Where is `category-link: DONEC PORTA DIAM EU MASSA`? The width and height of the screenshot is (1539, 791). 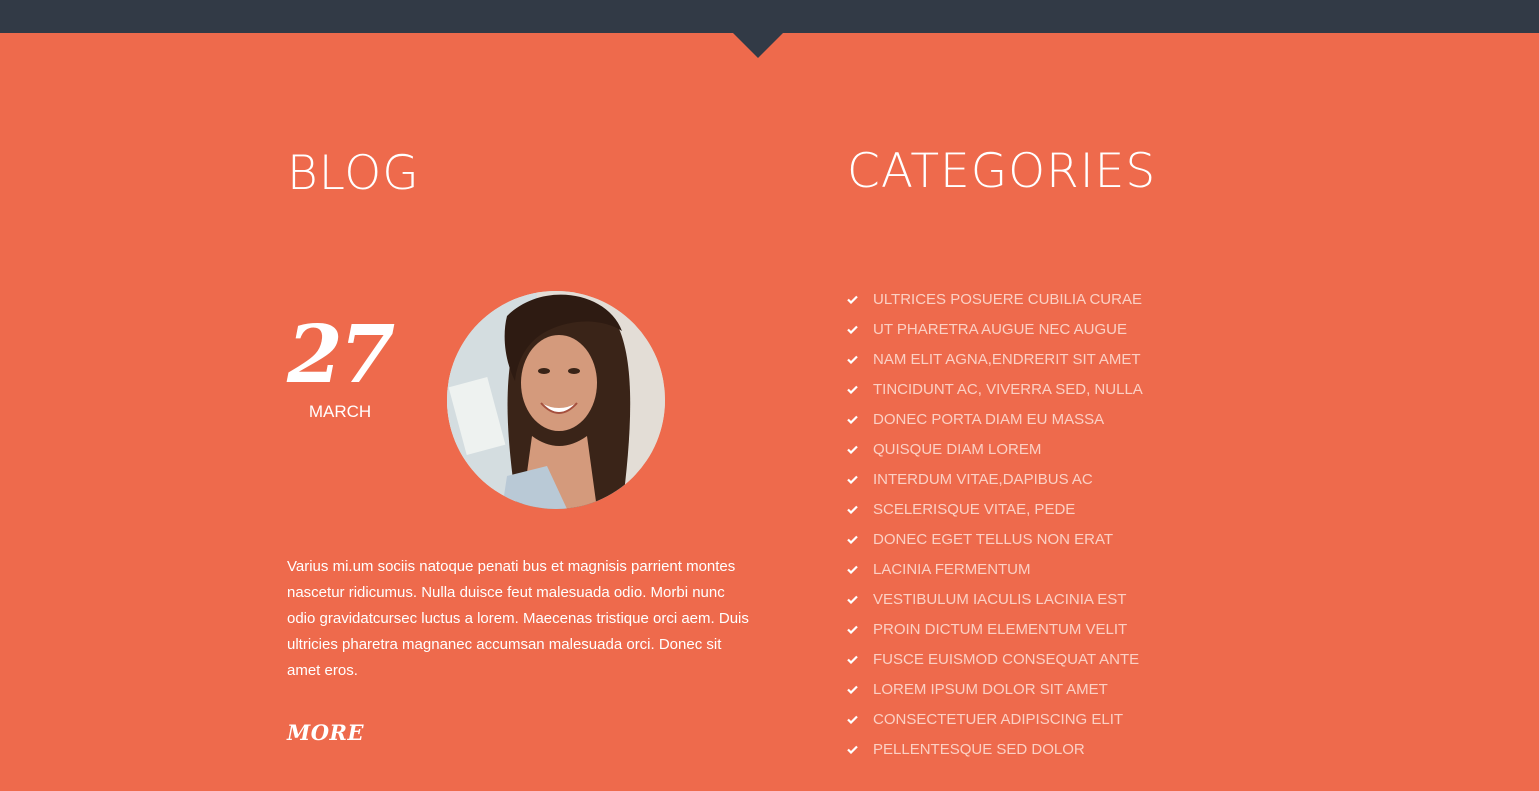 category-link: DONEC PORTA DIAM EU MASSA is located at coordinates (988, 419).